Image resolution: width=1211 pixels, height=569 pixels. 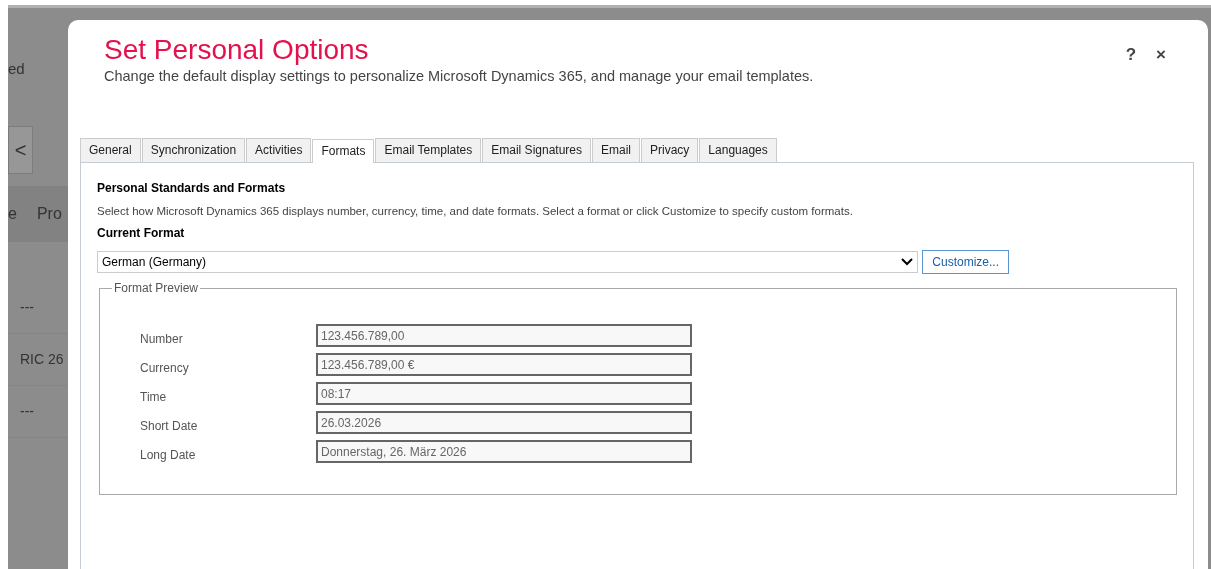 What do you see at coordinates (536, 149) in the screenshot?
I see `tab: Email Signatures` at bounding box center [536, 149].